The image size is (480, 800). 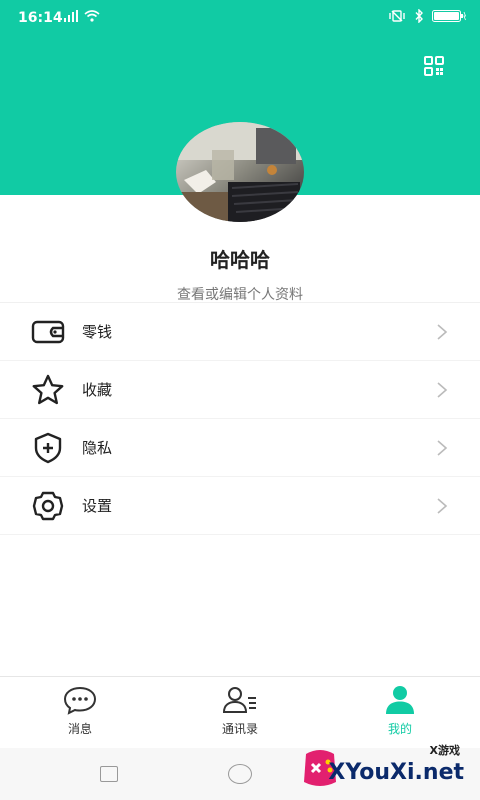 I want to click on signal-icon, so click(x=71, y=16).